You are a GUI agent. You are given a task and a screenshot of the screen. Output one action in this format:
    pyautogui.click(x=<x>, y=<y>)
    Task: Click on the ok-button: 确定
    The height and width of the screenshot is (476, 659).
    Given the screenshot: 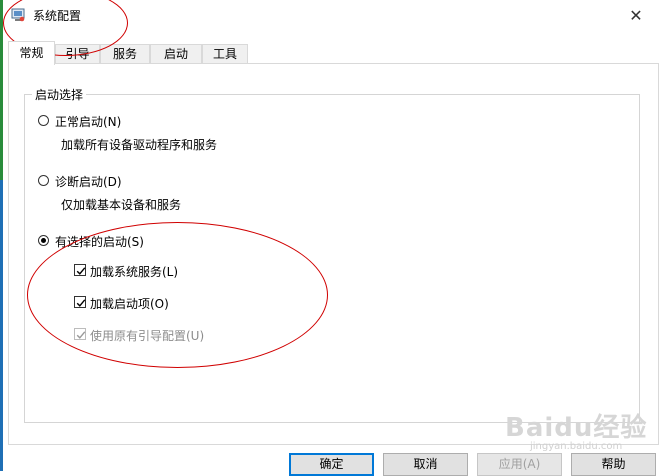 What is the action you would take?
    pyautogui.click(x=331, y=464)
    